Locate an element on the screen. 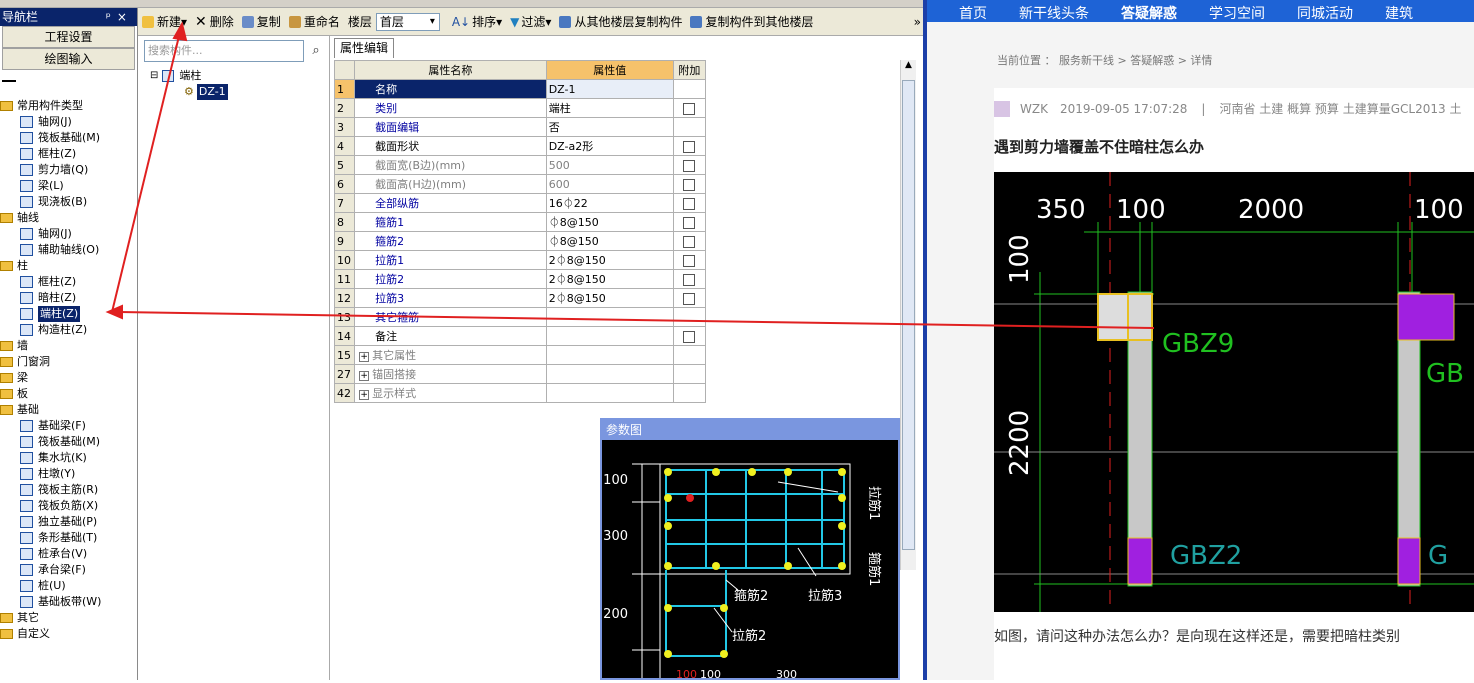 Image resolution: width=1474 pixels, height=683 pixels. arrow-head-left is located at coordinates (114, 312).